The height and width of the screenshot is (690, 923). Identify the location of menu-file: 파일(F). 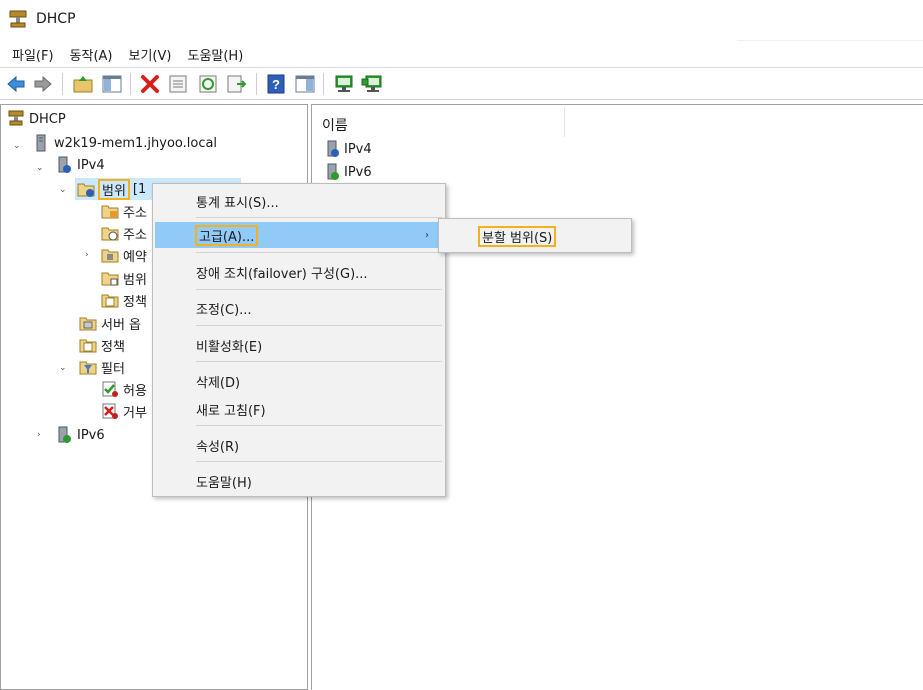
(33, 54).